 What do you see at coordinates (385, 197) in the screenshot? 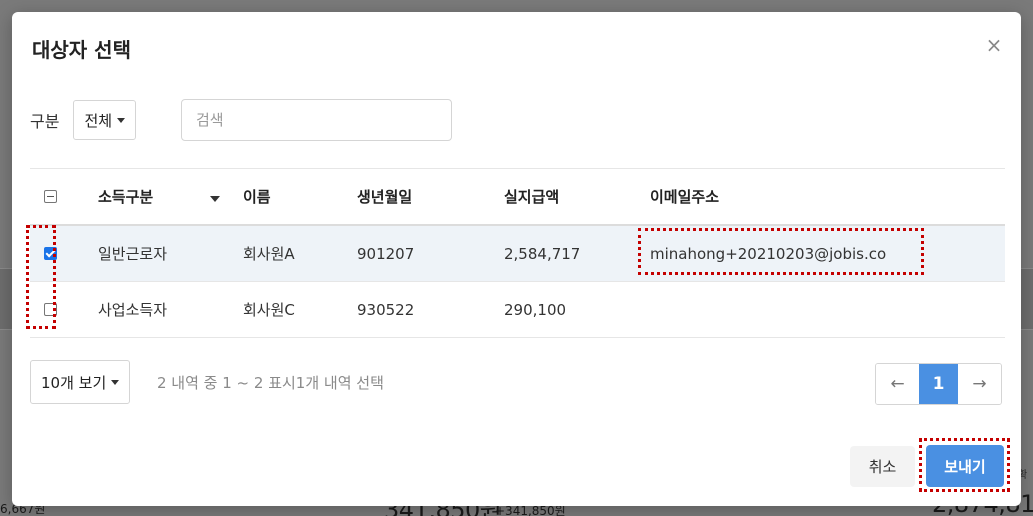
I see `column-header-birthdate: 생년월일` at bounding box center [385, 197].